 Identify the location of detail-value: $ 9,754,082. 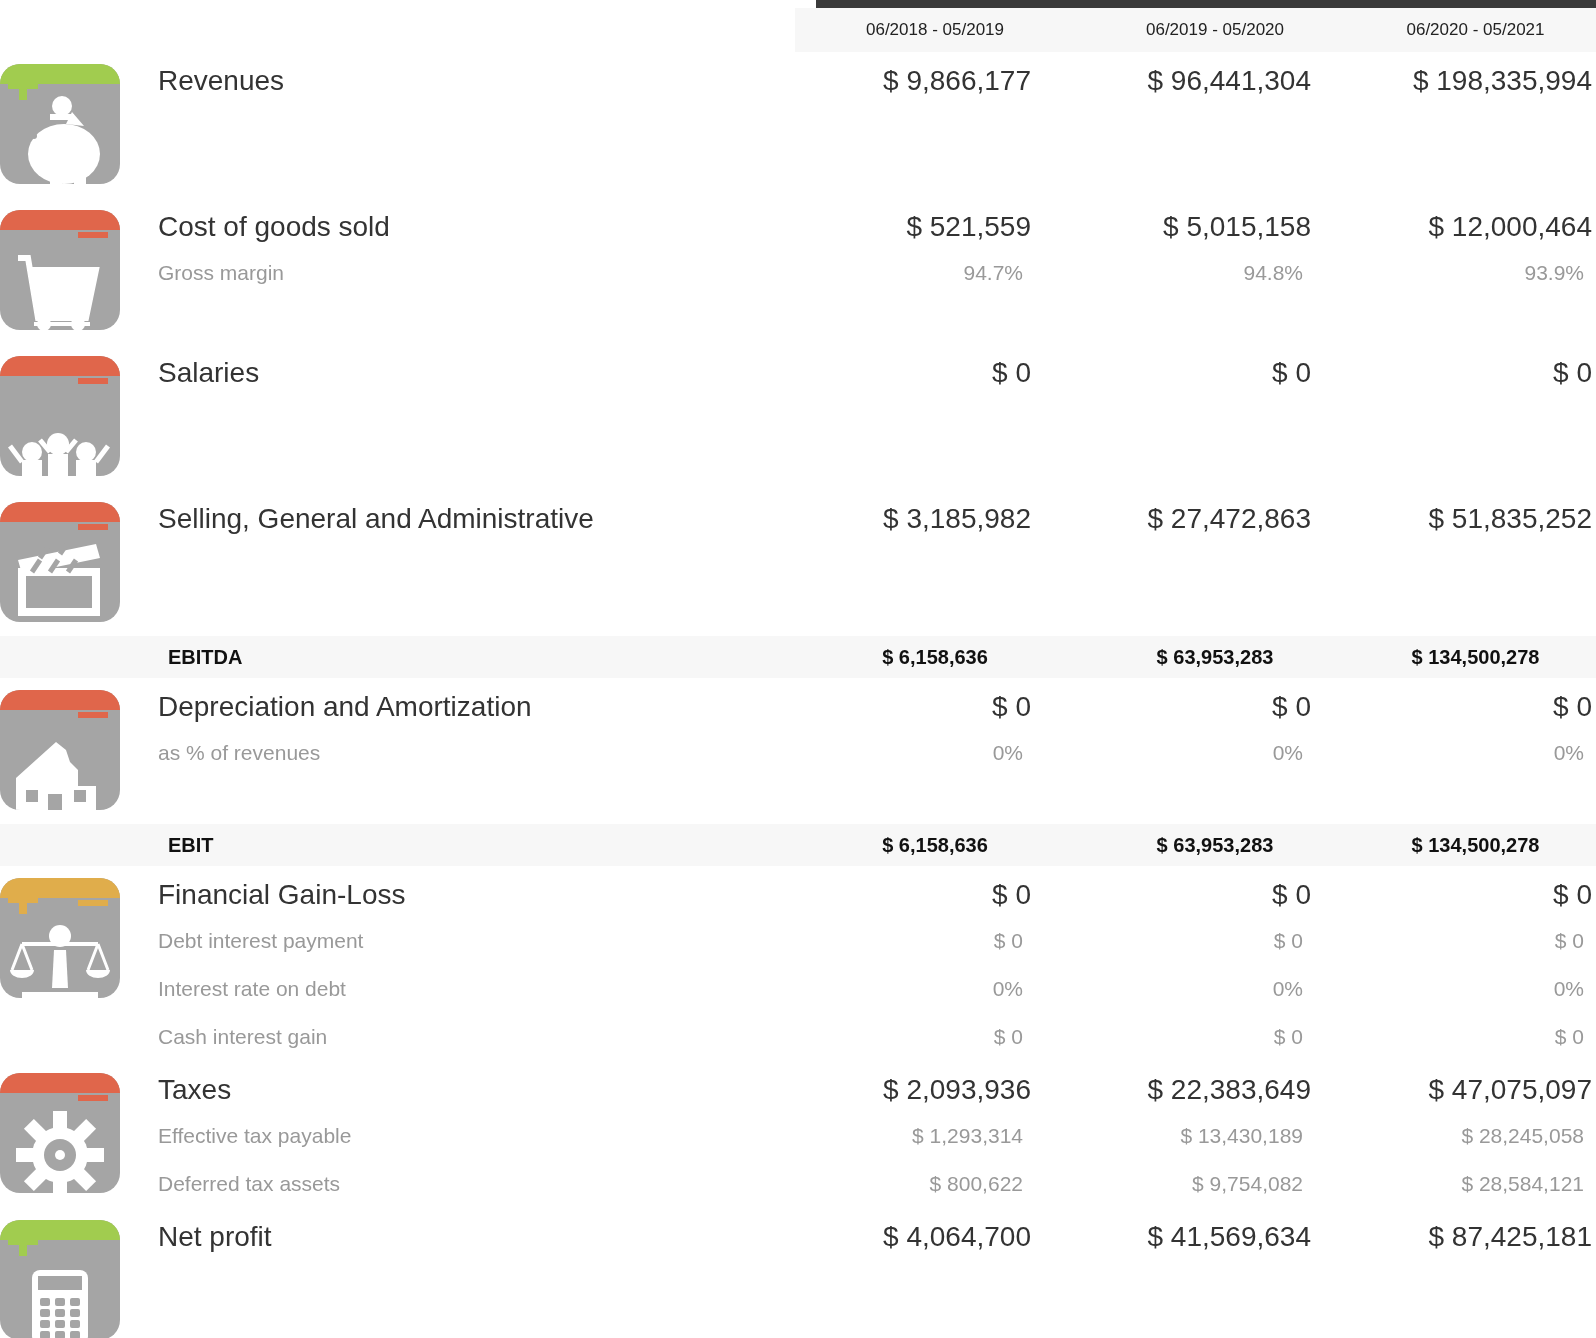
(1247, 1184).